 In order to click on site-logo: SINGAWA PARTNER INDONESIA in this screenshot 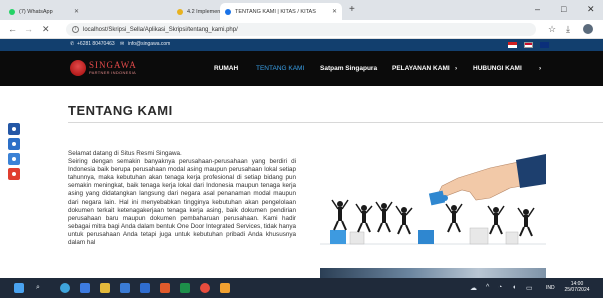, I will do `click(107, 68)`.